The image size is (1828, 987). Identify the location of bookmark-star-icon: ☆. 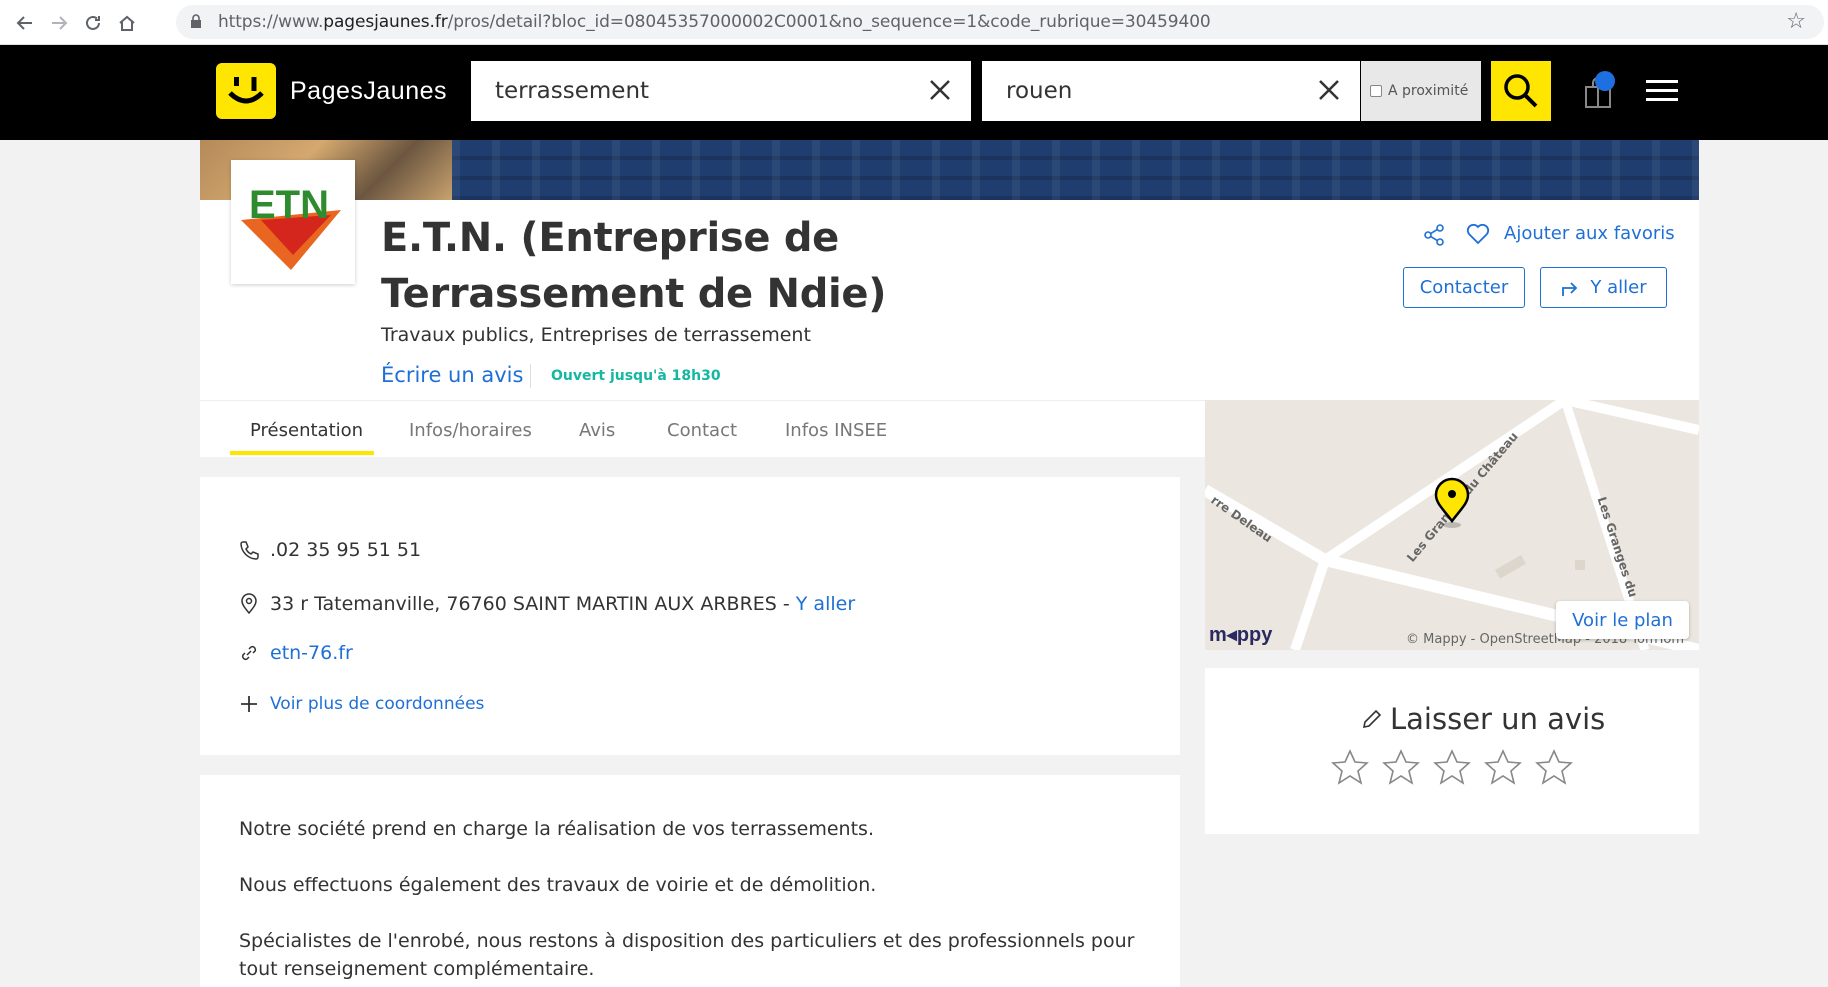
(1796, 21).